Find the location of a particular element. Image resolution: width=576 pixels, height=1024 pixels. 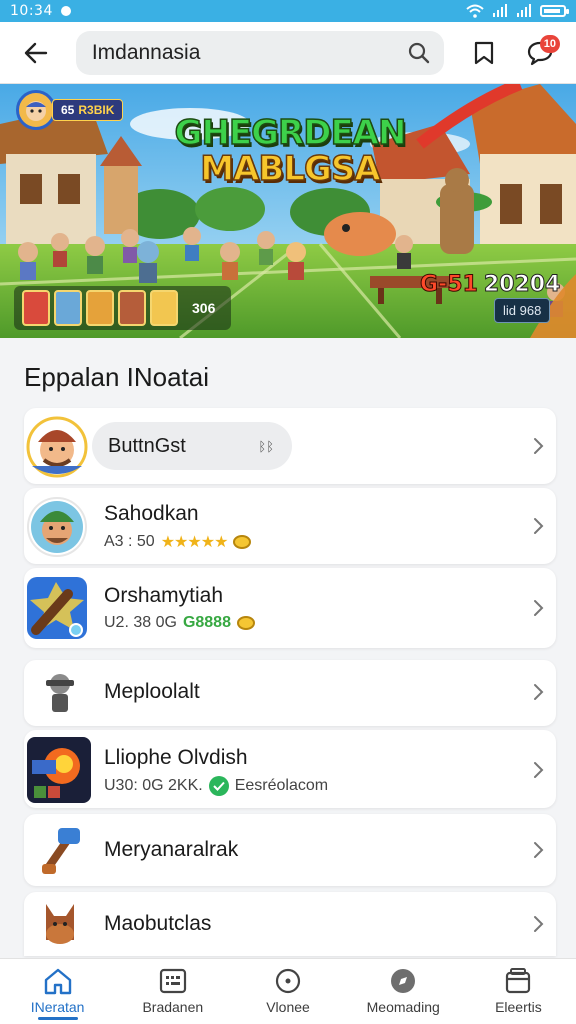

list-item: Maobutclas is located at coordinates (290, 924).